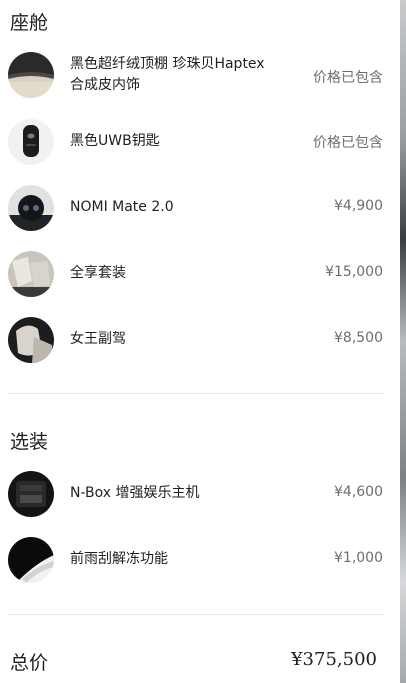 The width and height of the screenshot is (406, 683). What do you see at coordinates (358, 206) in the screenshot?
I see `cabin-item-nomi-mate-price: ¥4,900` at bounding box center [358, 206].